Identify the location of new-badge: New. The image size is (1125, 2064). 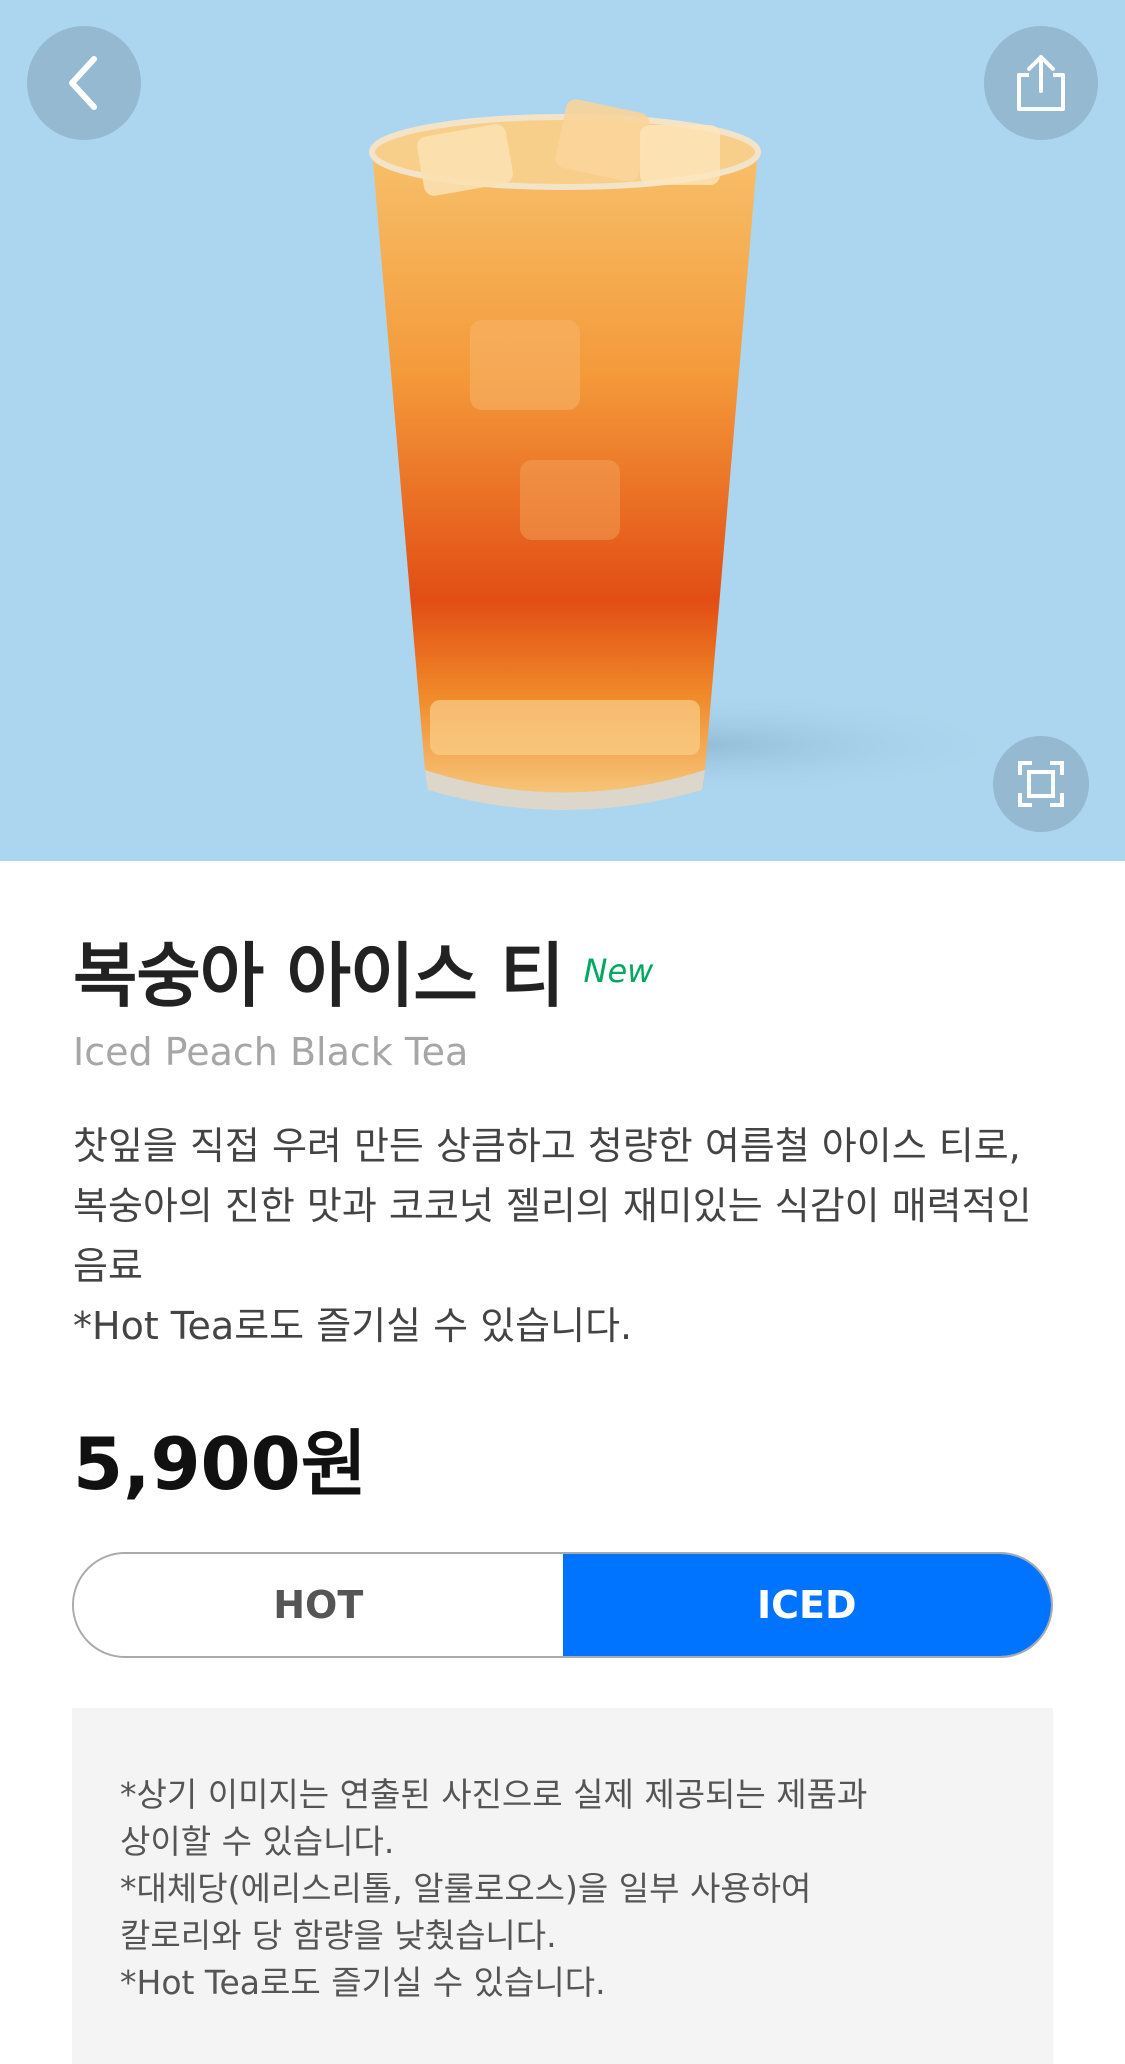
(618, 971).